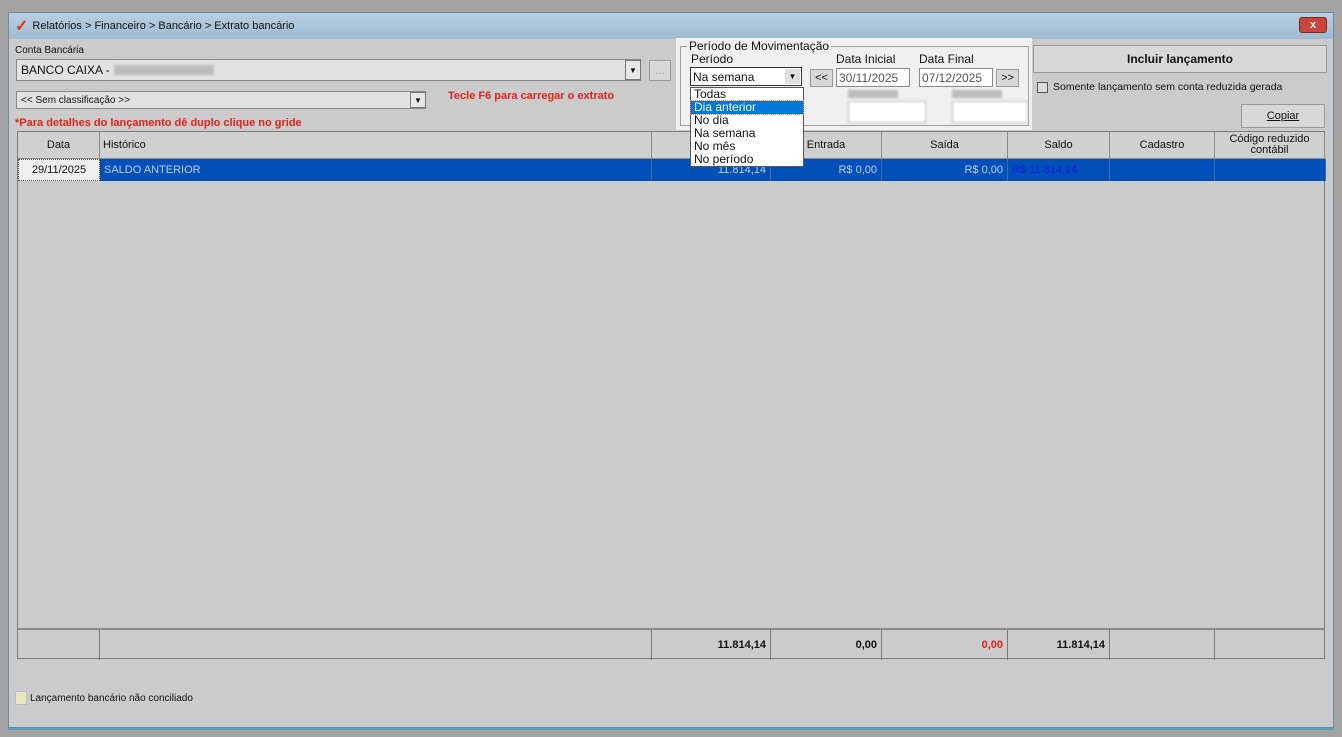 The height and width of the screenshot is (737, 1342). Describe the element at coordinates (1162, 170) in the screenshot. I see `row-cadastro` at that location.